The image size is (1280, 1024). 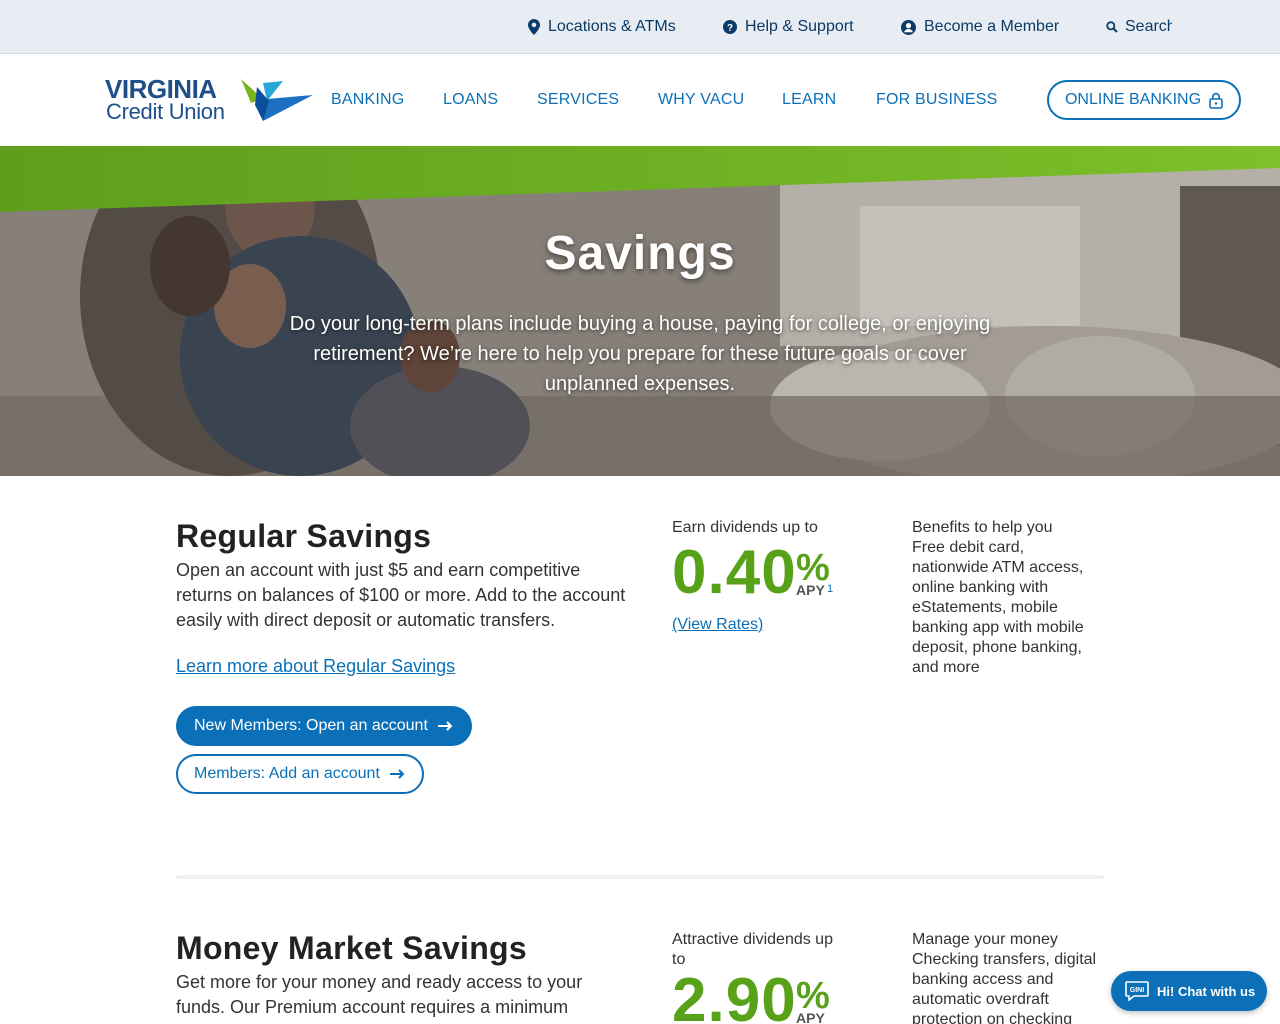 I want to click on money-market-benefit-title: Manage your money, so click(x=985, y=939).